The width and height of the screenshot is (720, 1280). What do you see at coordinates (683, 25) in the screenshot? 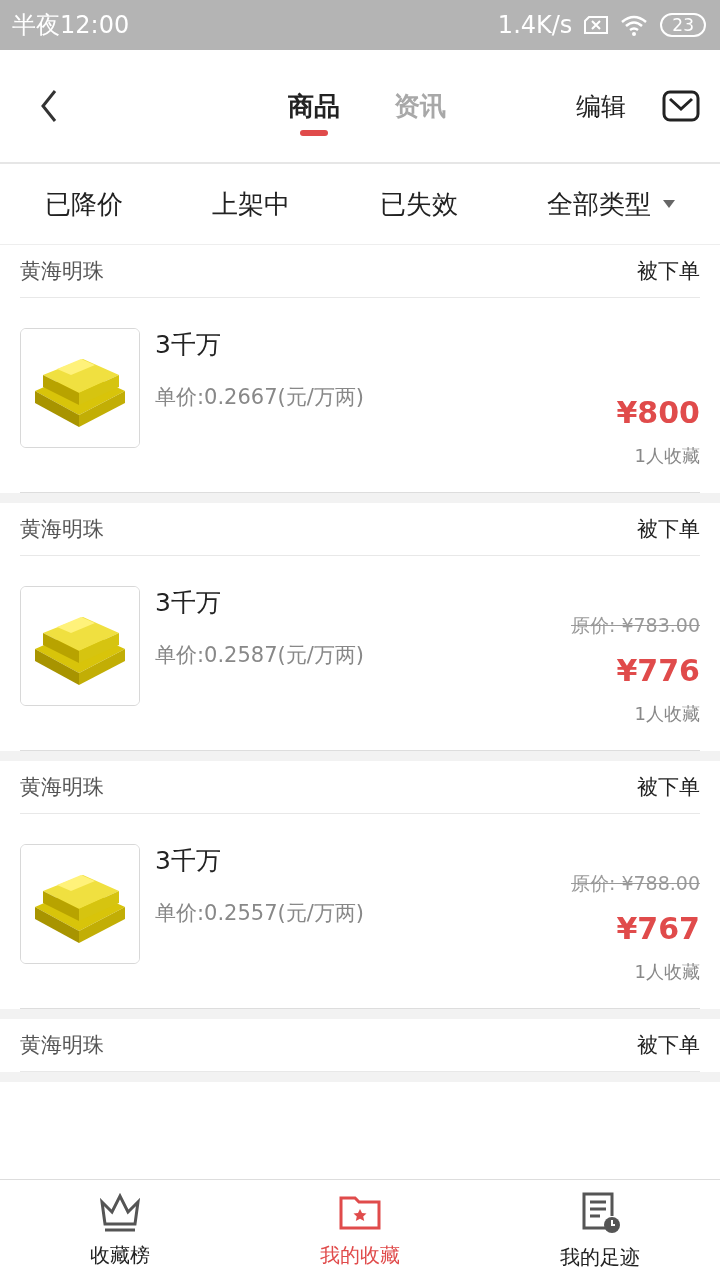
I see `battery-level: 23` at bounding box center [683, 25].